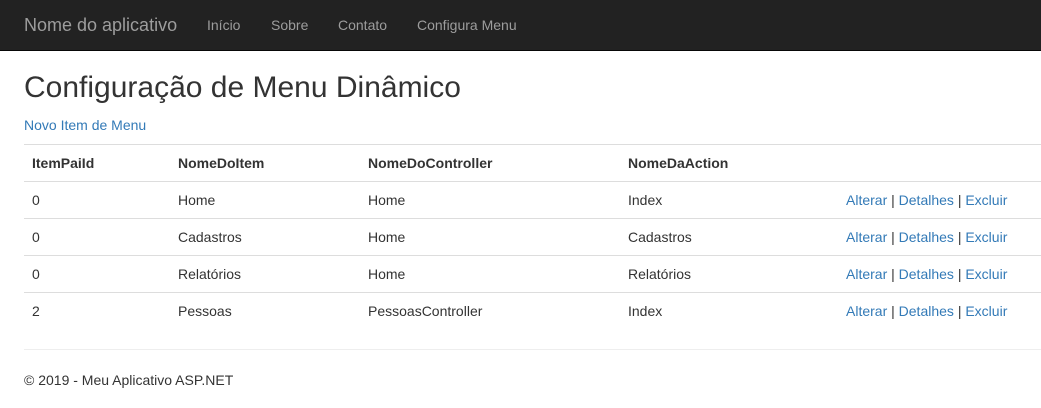 The height and width of the screenshot is (408, 1041). I want to click on nav-link-contato: Contato, so click(362, 25).